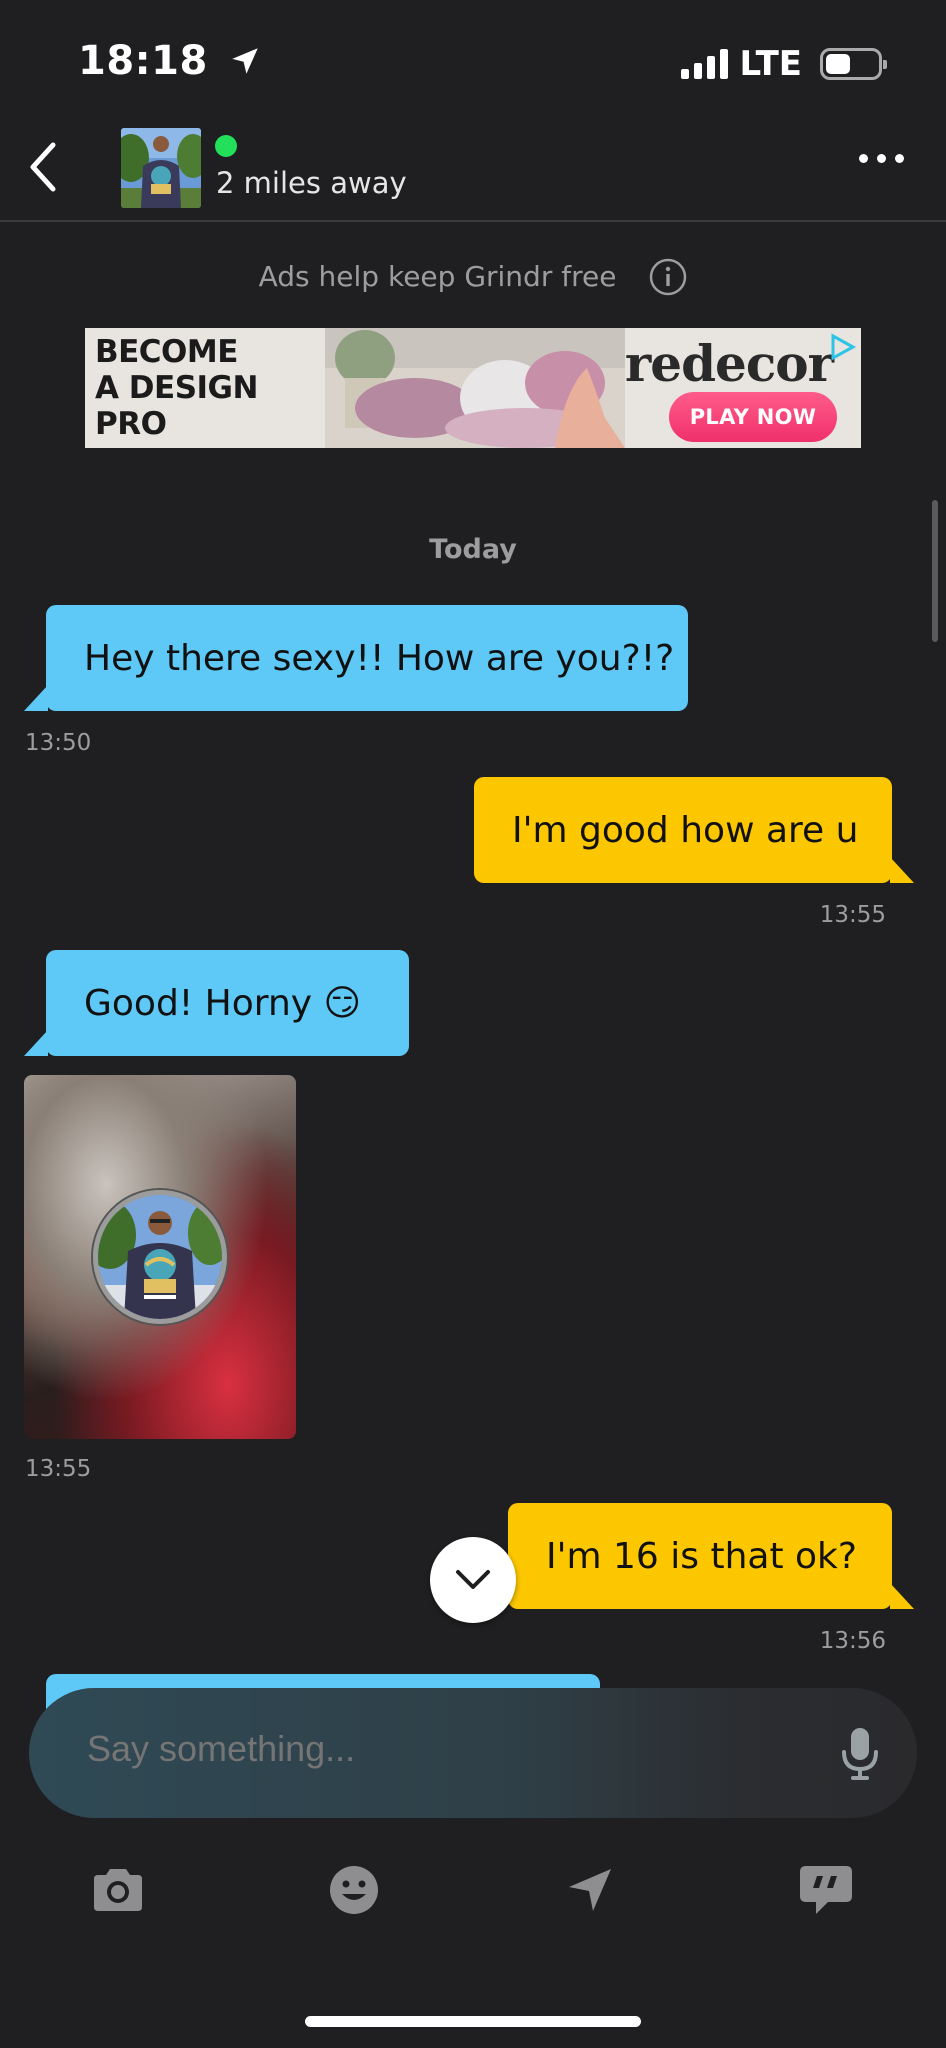  I want to click on photo-message, so click(160, 1257).